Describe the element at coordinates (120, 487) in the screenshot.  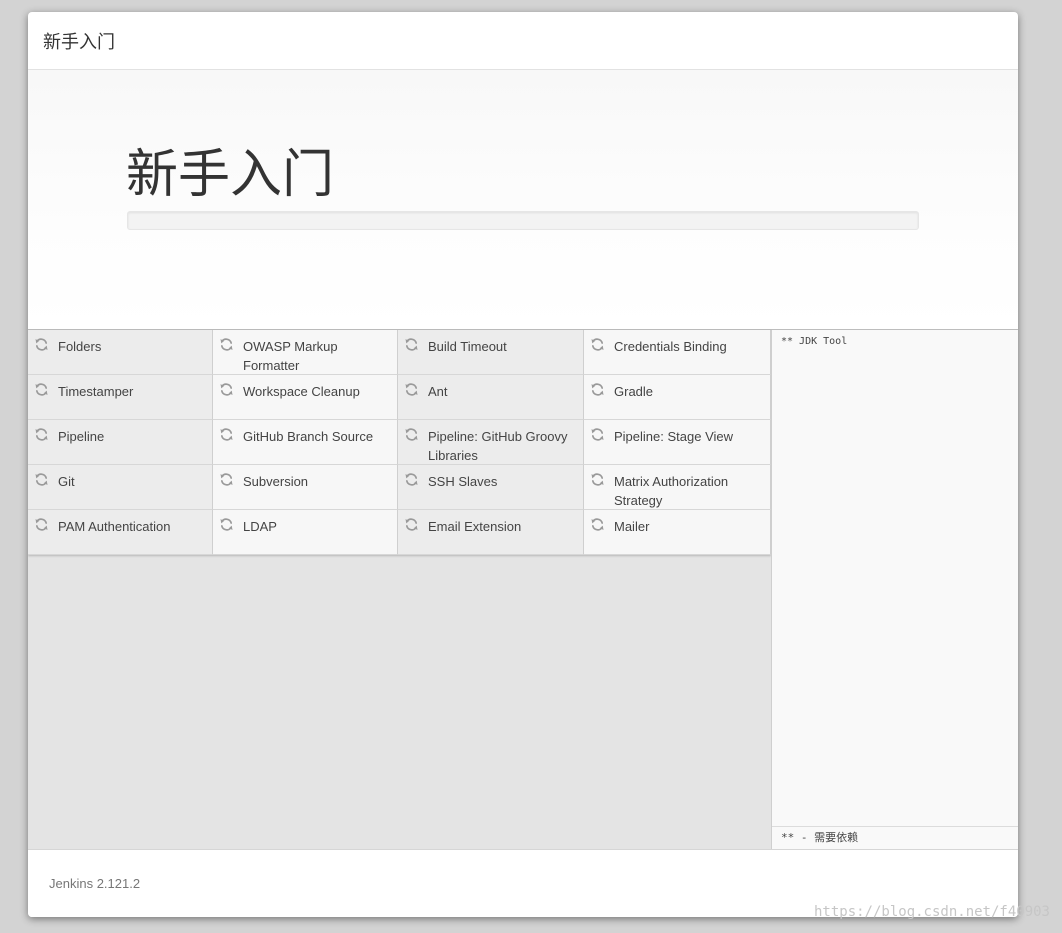
I see `plugin-item: Git` at that location.